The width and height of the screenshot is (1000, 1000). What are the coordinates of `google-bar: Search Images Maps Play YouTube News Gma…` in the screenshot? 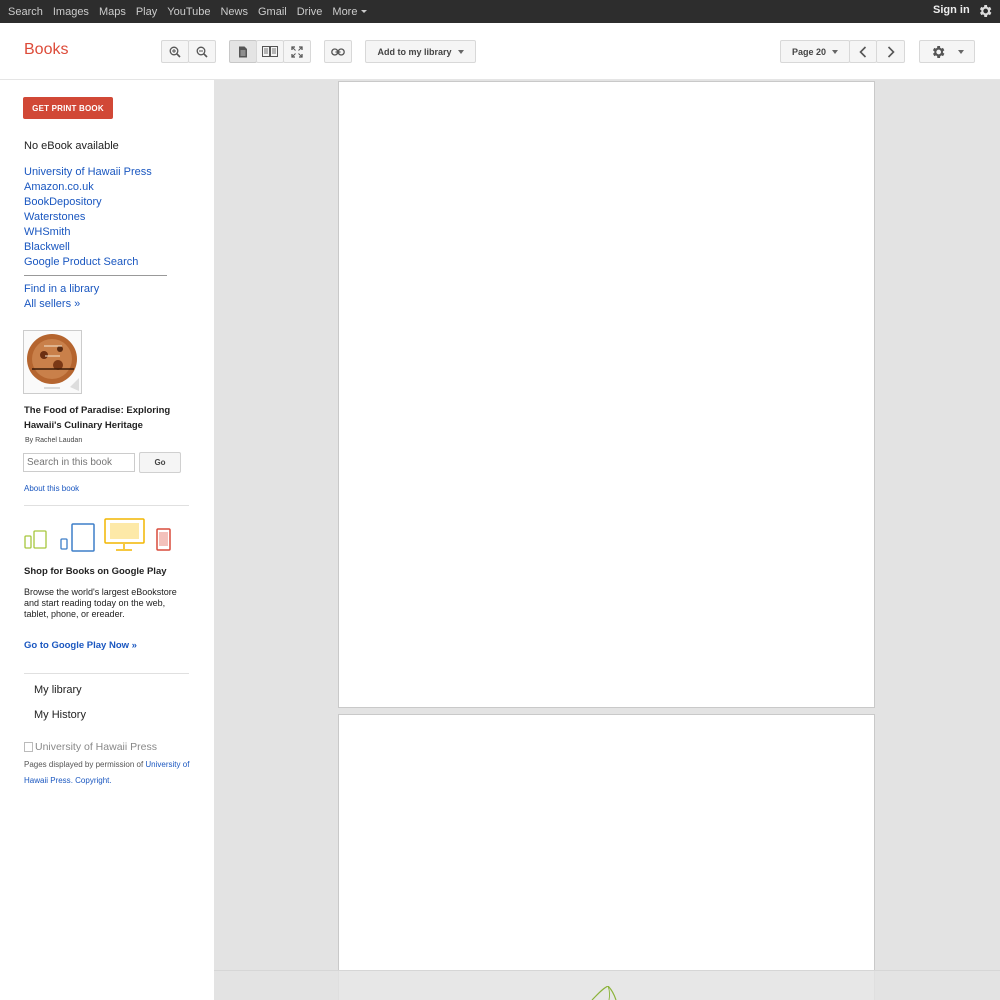 It's located at (500, 11).